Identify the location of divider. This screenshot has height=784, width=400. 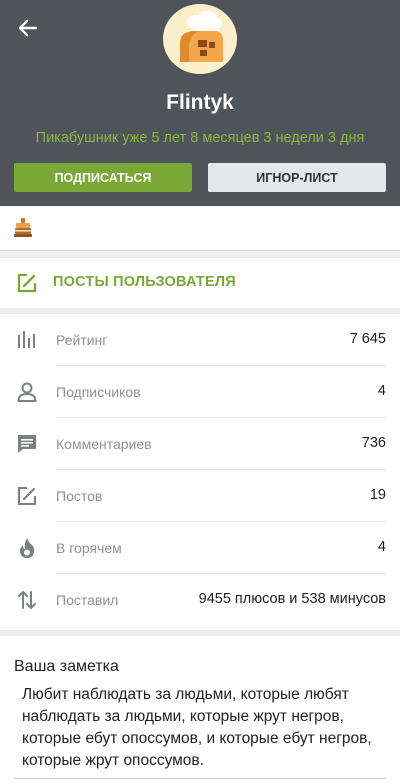
(200, 778).